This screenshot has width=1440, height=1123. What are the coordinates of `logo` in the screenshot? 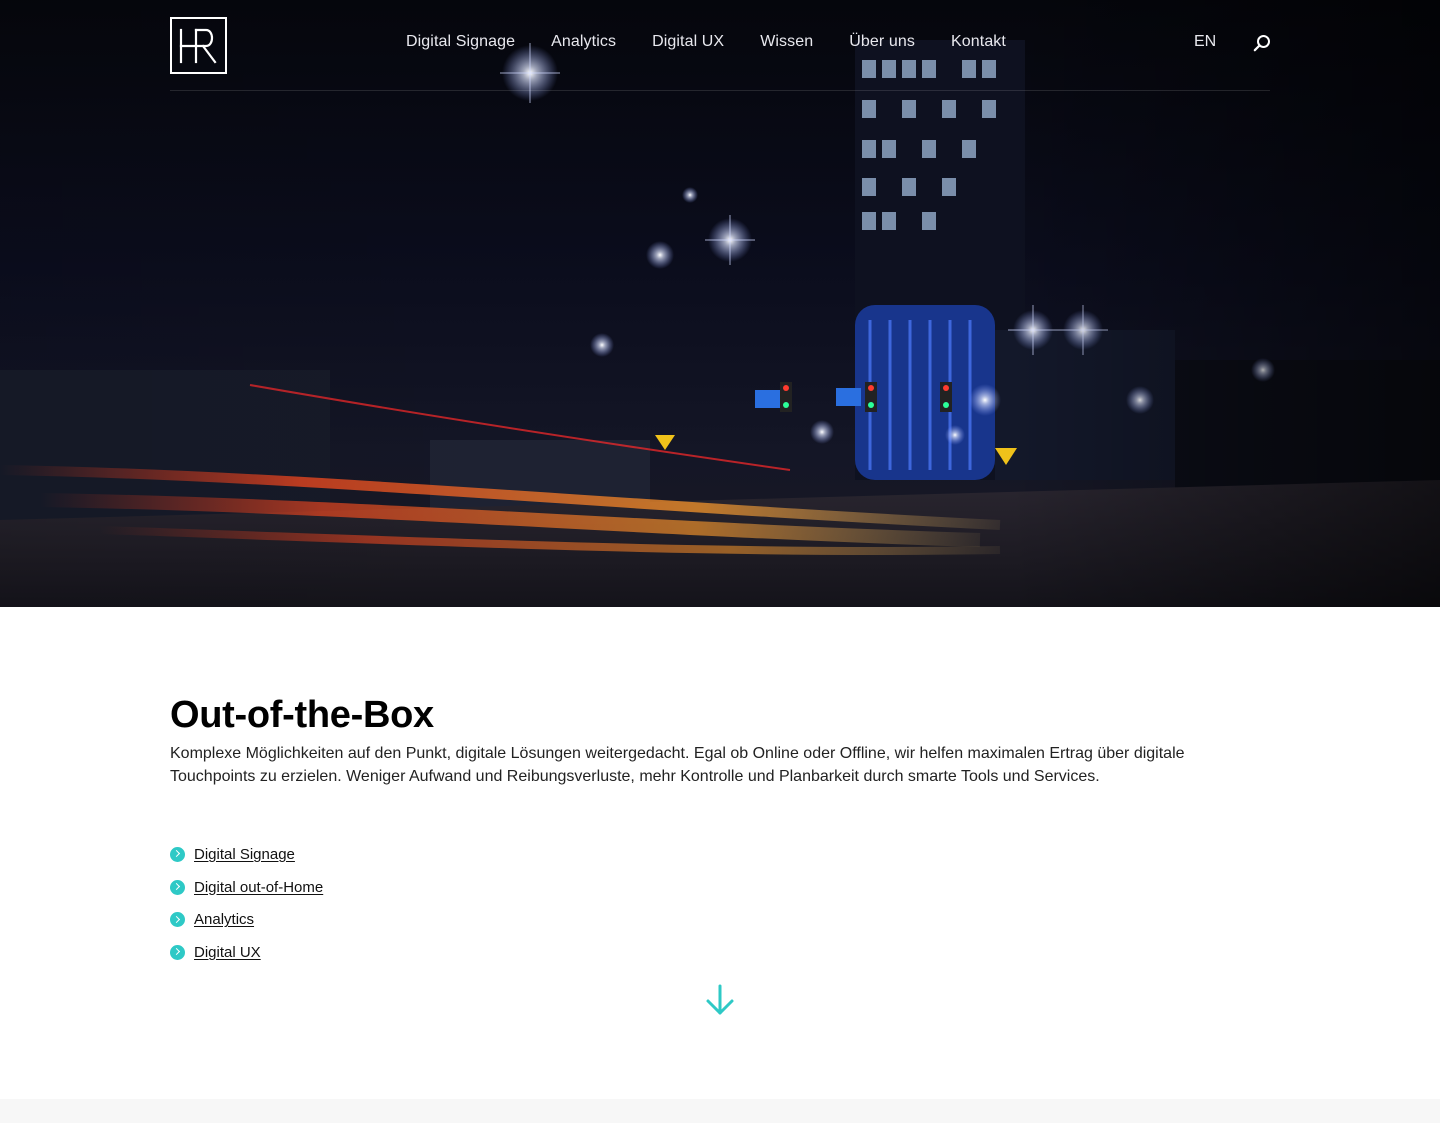 It's located at (198, 45).